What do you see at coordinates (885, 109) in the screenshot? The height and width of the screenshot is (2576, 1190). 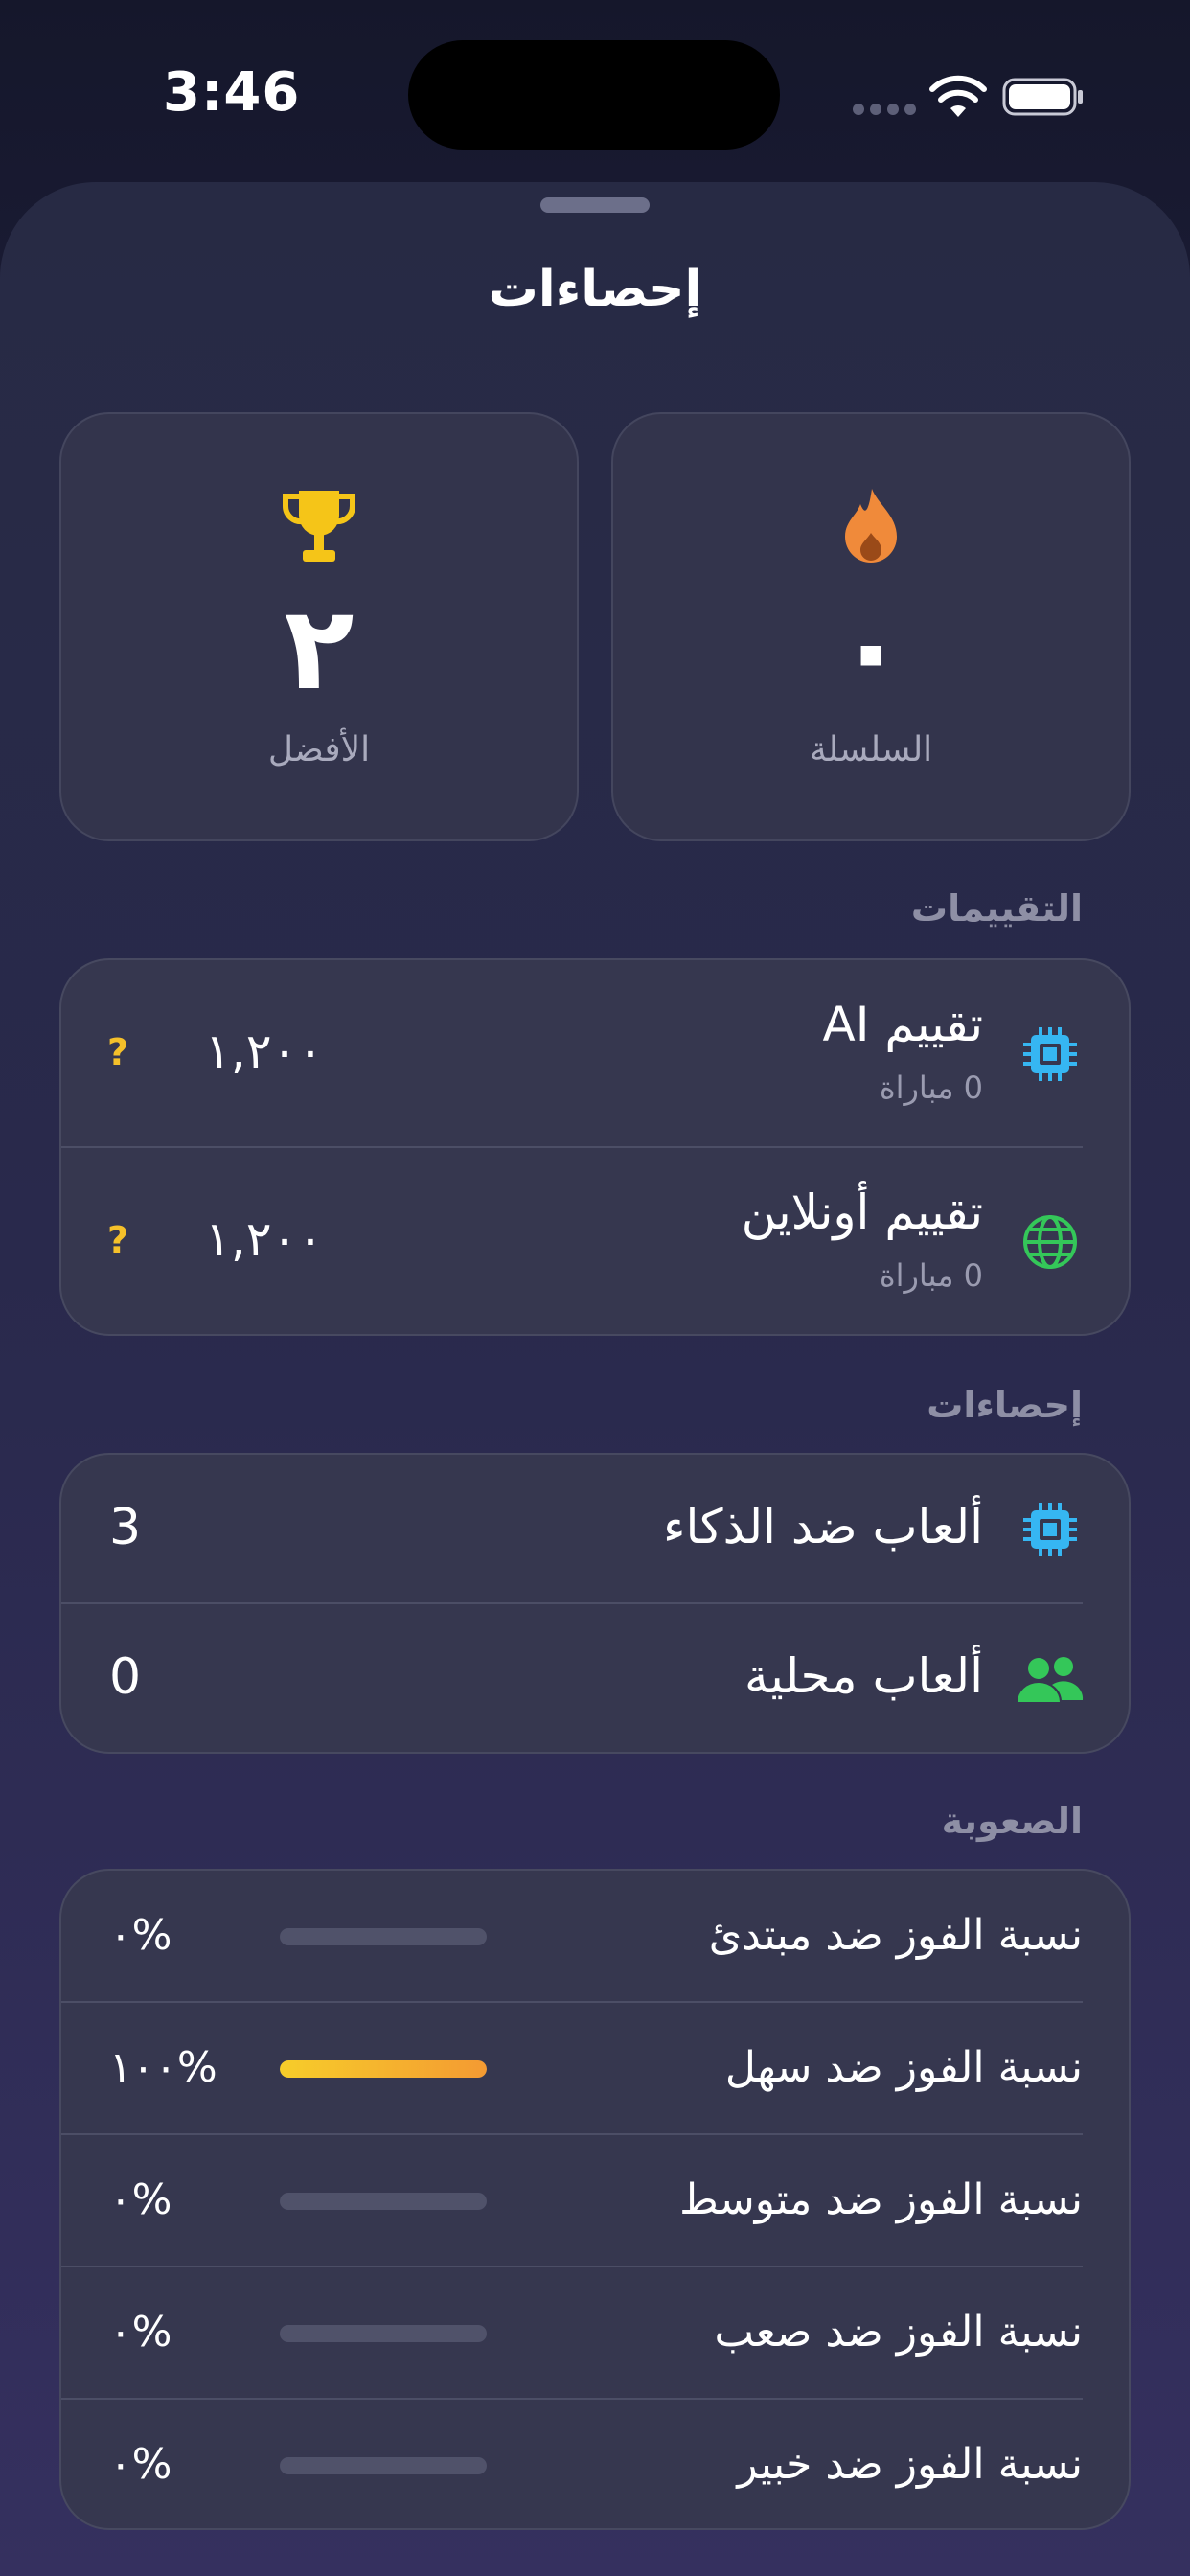 I see `cellular-signal-icon` at bounding box center [885, 109].